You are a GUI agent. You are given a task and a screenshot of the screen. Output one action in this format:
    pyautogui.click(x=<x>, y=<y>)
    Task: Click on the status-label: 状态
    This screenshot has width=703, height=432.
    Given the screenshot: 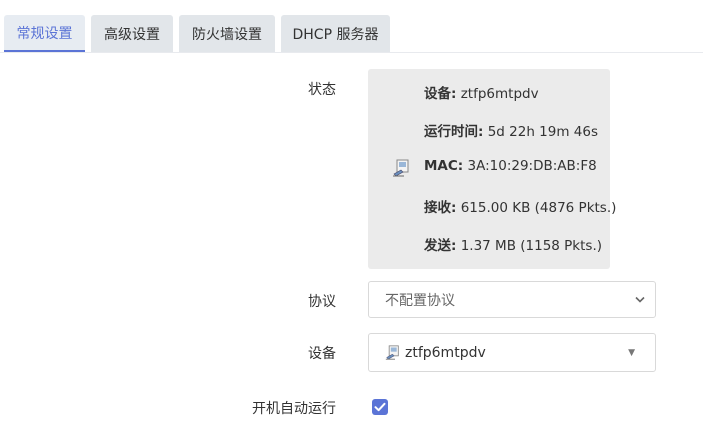 What is the action you would take?
    pyautogui.click(x=322, y=90)
    